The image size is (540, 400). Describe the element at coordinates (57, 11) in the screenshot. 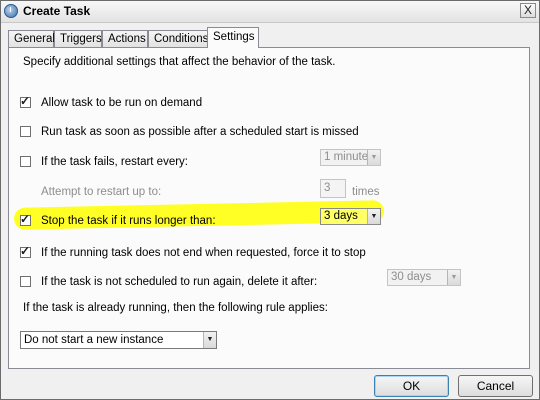

I see `window-title: Create Task` at that location.